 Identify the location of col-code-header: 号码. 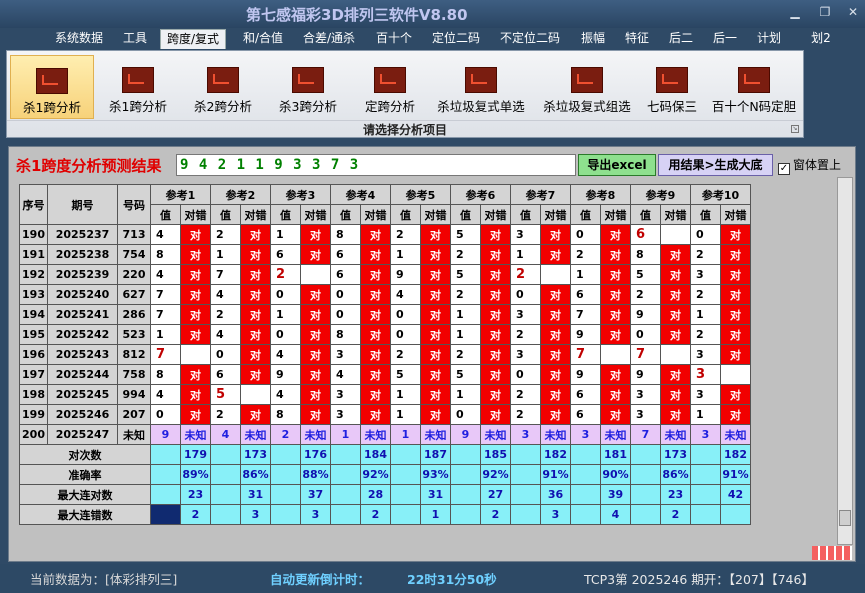
(134, 204).